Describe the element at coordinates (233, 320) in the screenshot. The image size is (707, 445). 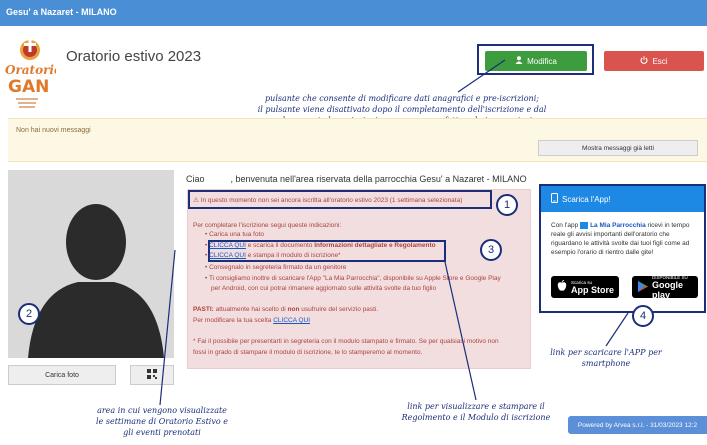
I see `pasti-modify-text: Per modificare la tua scelta` at that location.